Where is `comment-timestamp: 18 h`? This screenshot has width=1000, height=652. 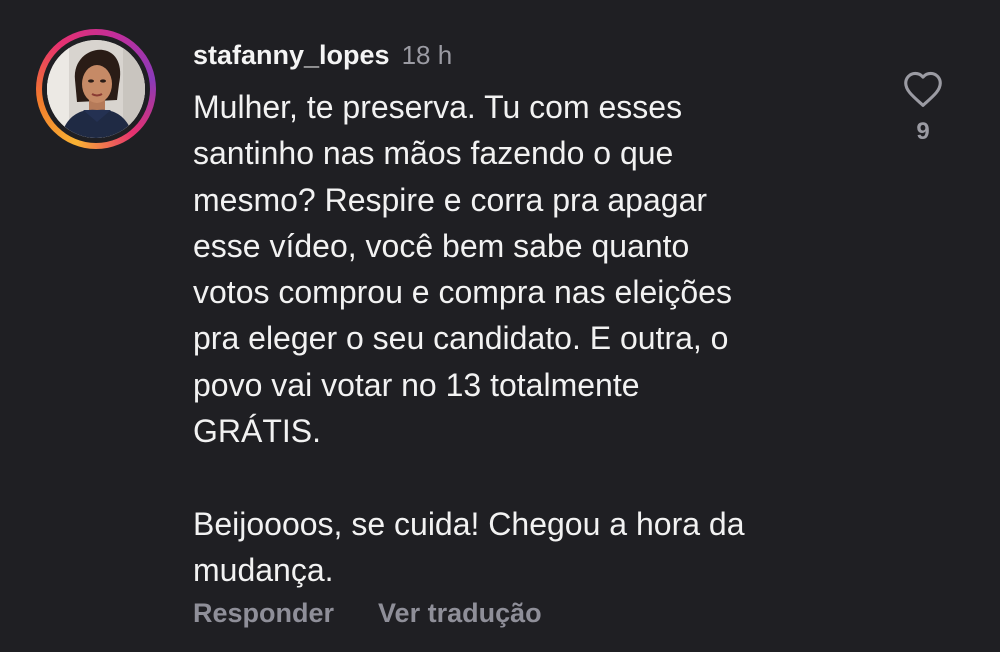 comment-timestamp: 18 h is located at coordinates (427, 55).